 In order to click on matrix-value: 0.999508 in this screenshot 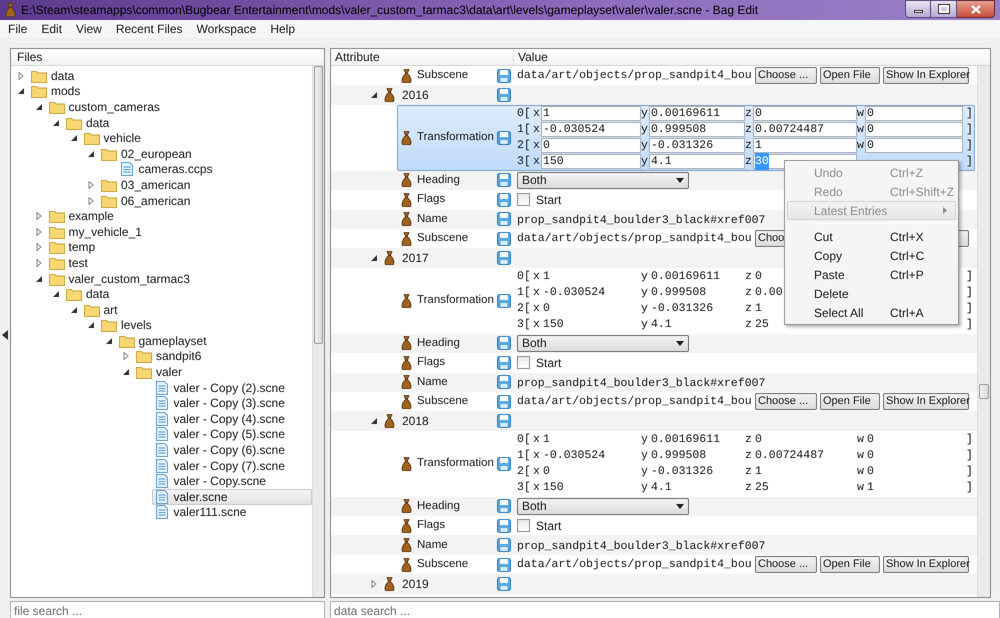, I will do `click(678, 456)`.